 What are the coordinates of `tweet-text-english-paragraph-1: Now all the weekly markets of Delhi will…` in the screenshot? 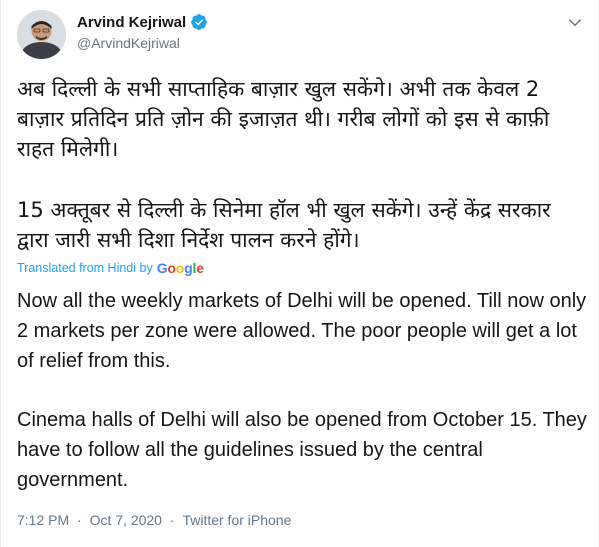 It's located at (302, 331).